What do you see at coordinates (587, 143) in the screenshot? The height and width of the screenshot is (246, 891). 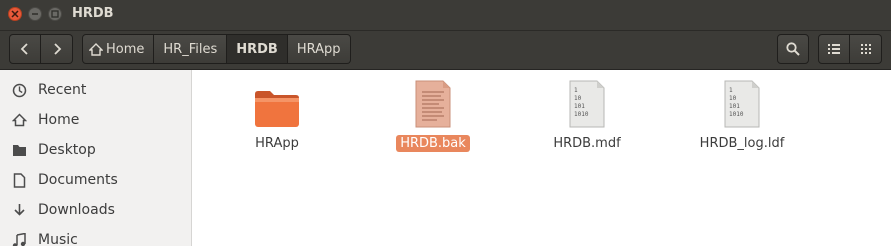 I see `file-name: HRDB.mdf` at bounding box center [587, 143].